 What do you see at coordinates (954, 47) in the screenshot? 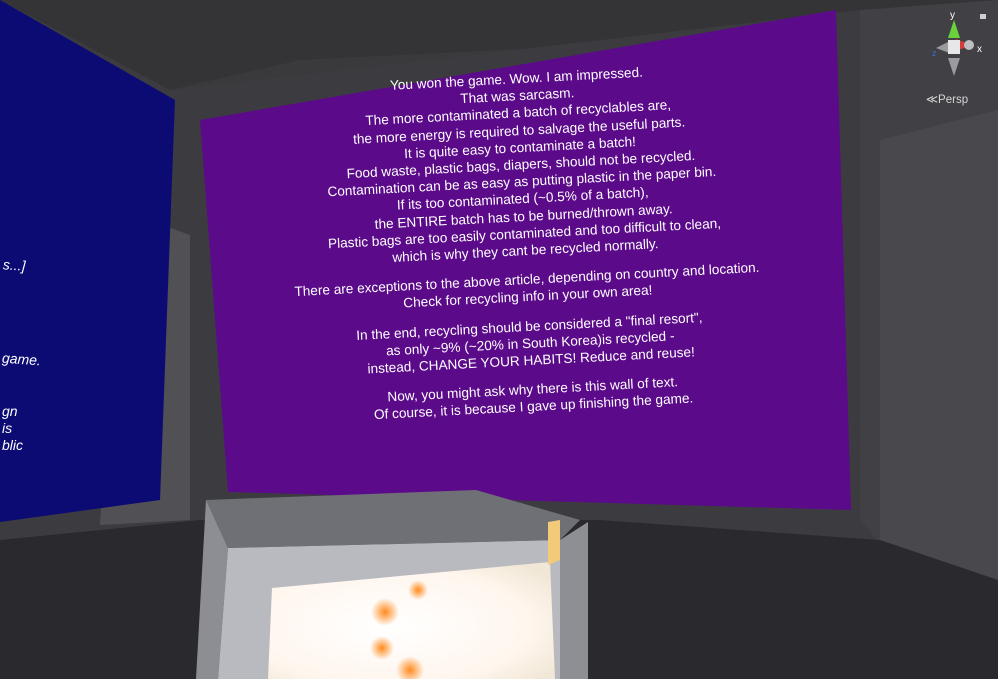
I see `gizmo-cube` at bounding box center [954, 47].